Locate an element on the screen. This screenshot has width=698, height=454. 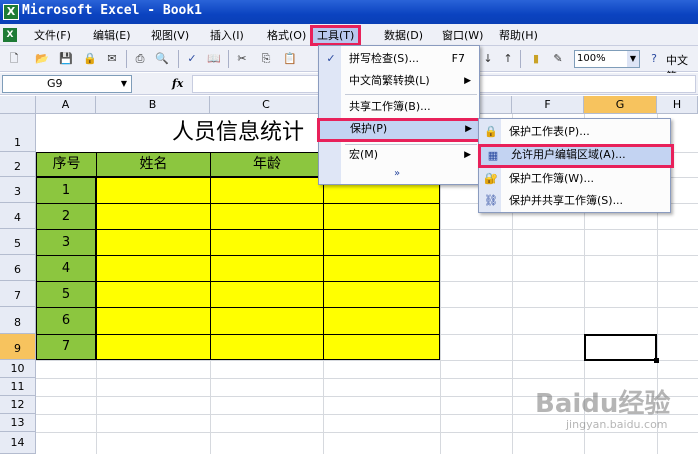
chart-wizard-icon: ▮ is located at coordinates (536, 59).